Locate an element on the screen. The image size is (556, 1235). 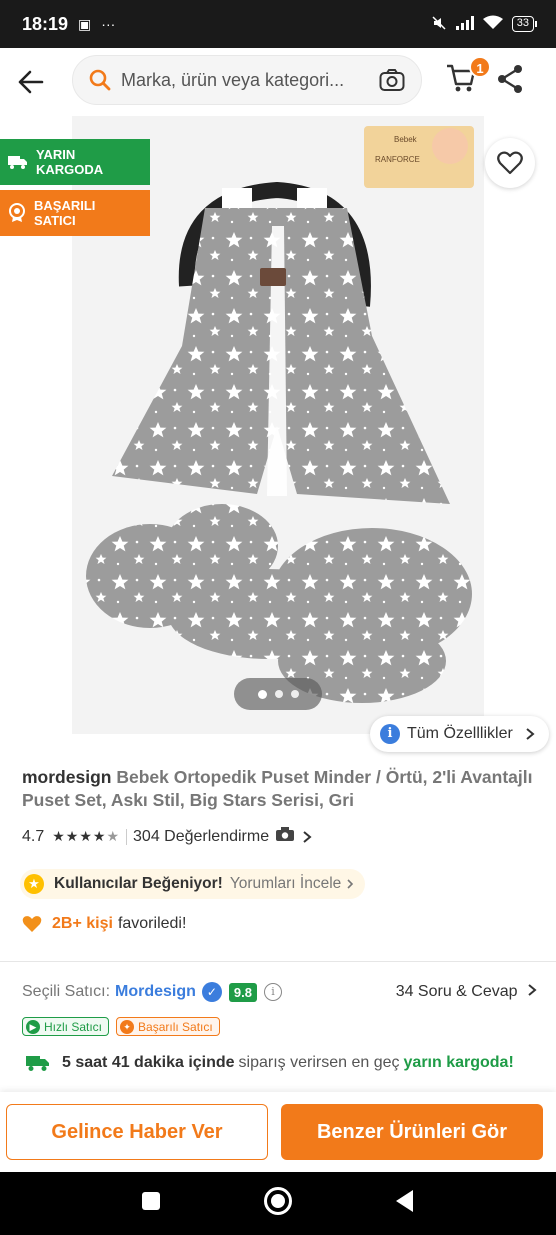
seller-score: 9.8 is located at coordinates (242, 992).